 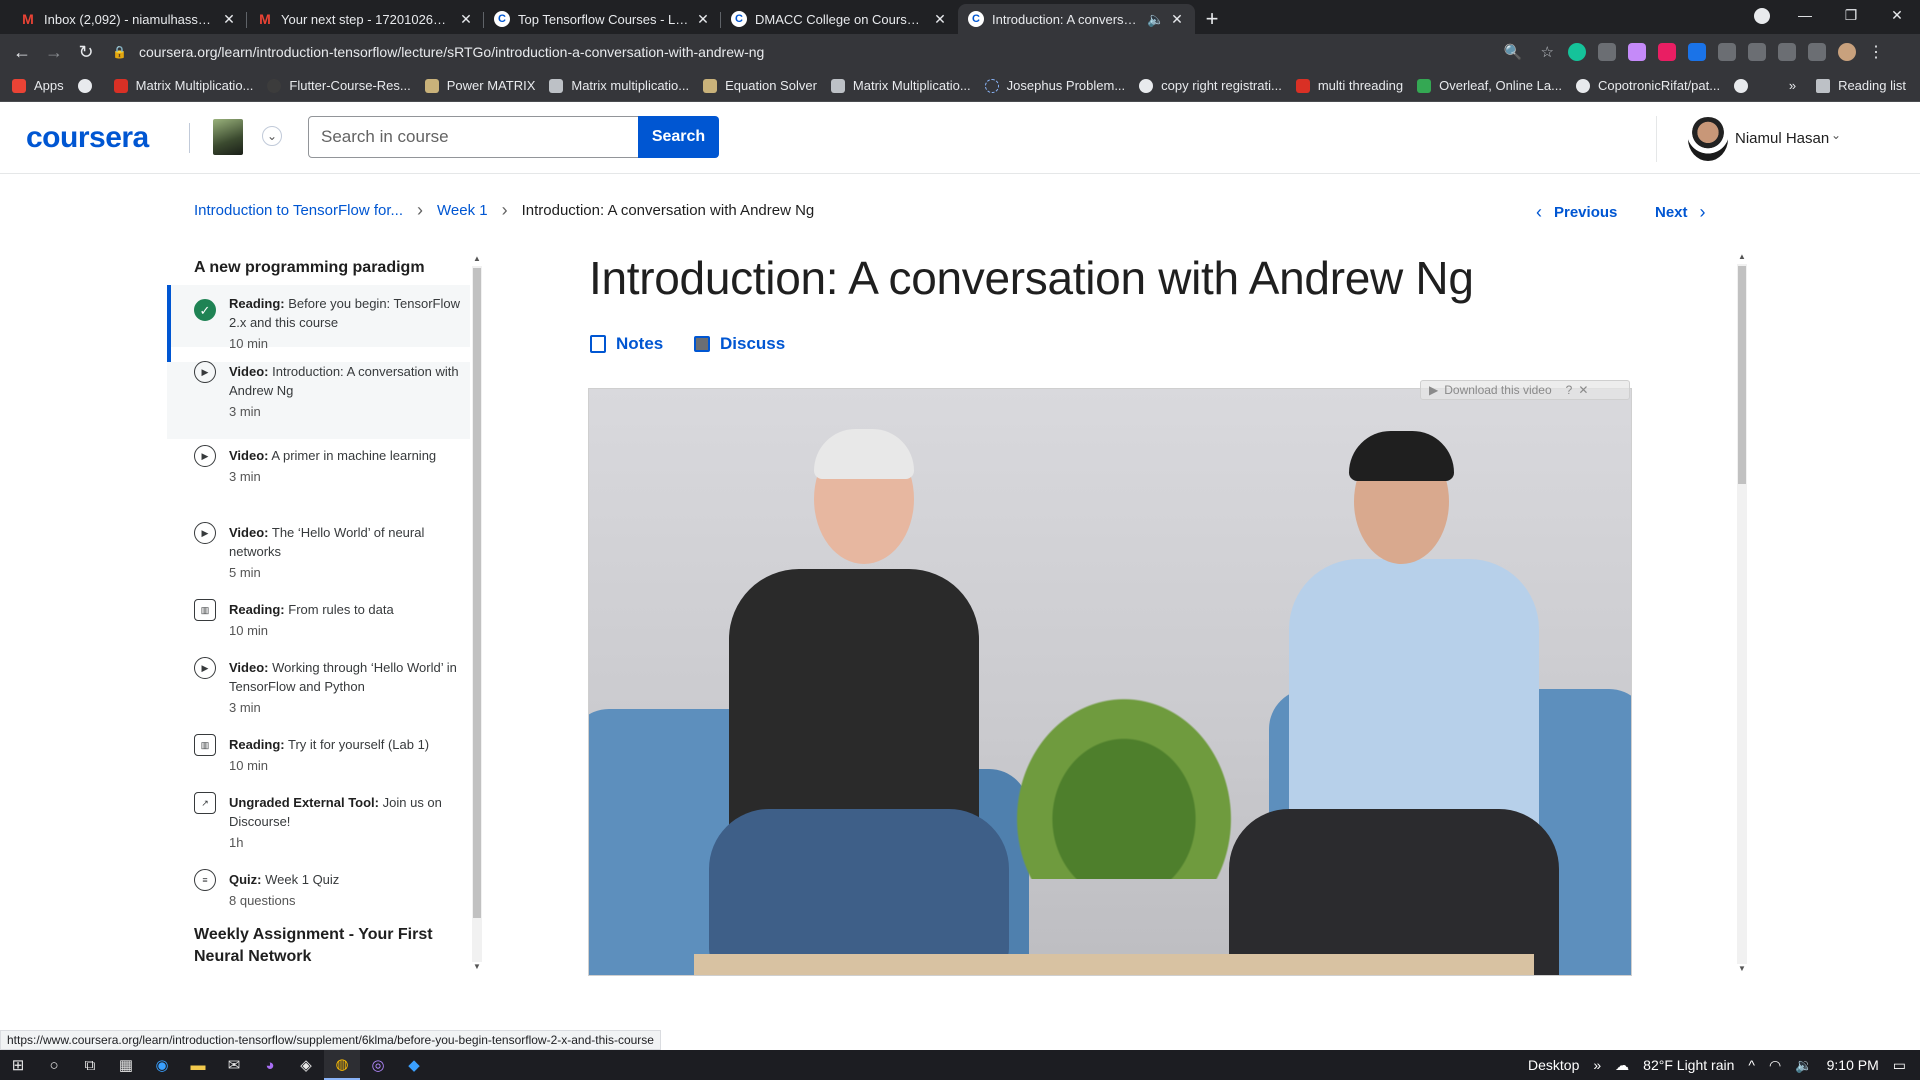 I want to click on edge-icon: ◉, so click(x=162, y=1065).